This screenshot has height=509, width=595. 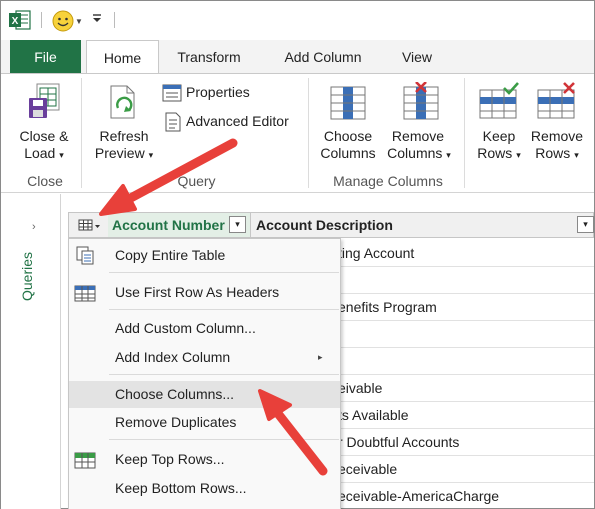 I want to click on remove-columns-button: Remove Columns ▾, so click(x=421, y=121).